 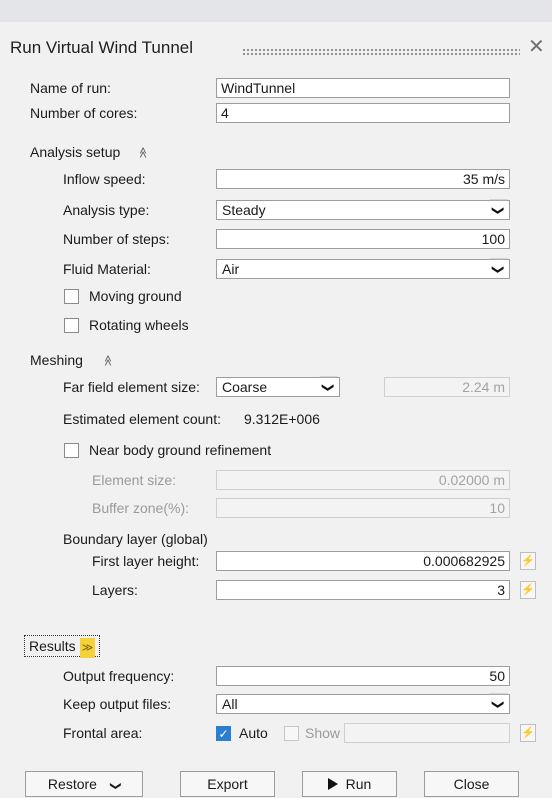 What do you see at coordinates (87, 648) in the screenshot?
I see `collapse-results-icon: ≫` at bounding box center [87, 648].